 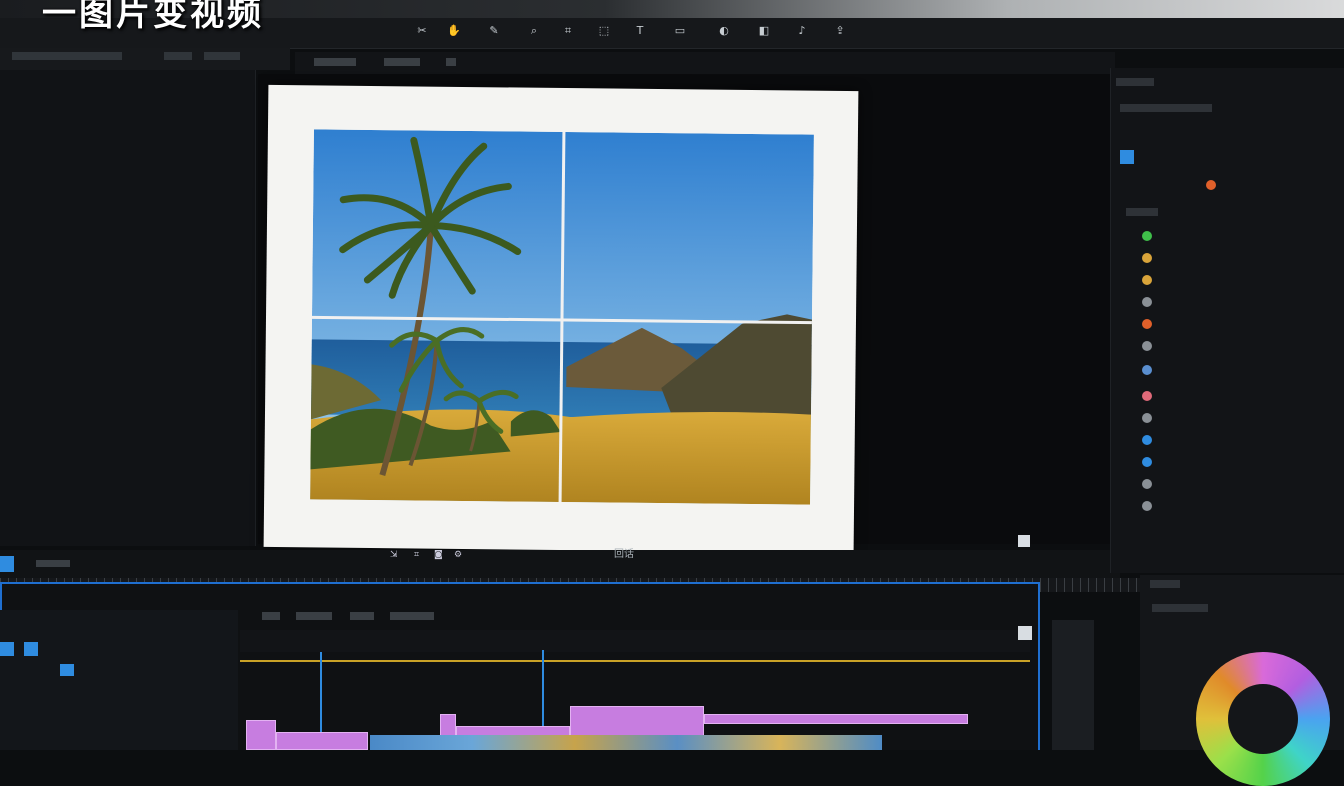 What do you see at coordinates (635, 661) in the screenshot?
I see `timeline-work-area` at bounding box center [635, 661].